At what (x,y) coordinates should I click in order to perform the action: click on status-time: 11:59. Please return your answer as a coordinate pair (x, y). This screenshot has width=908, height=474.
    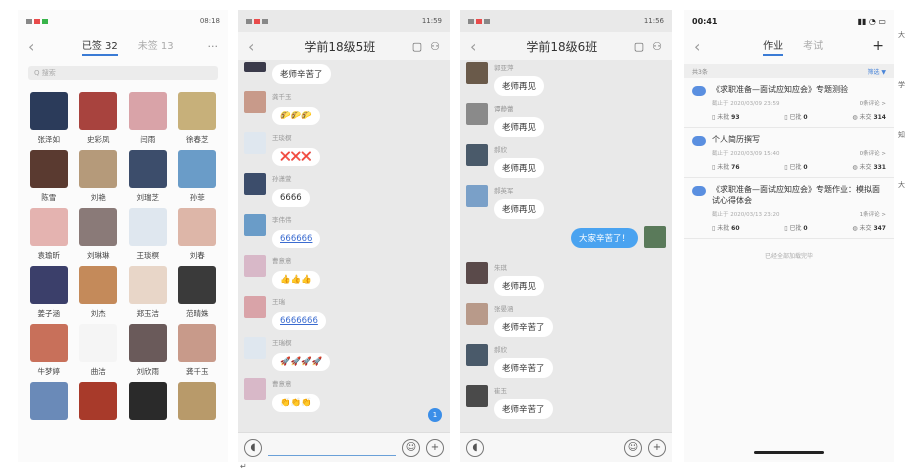
    Looking at the image, I should click on (431, 21).